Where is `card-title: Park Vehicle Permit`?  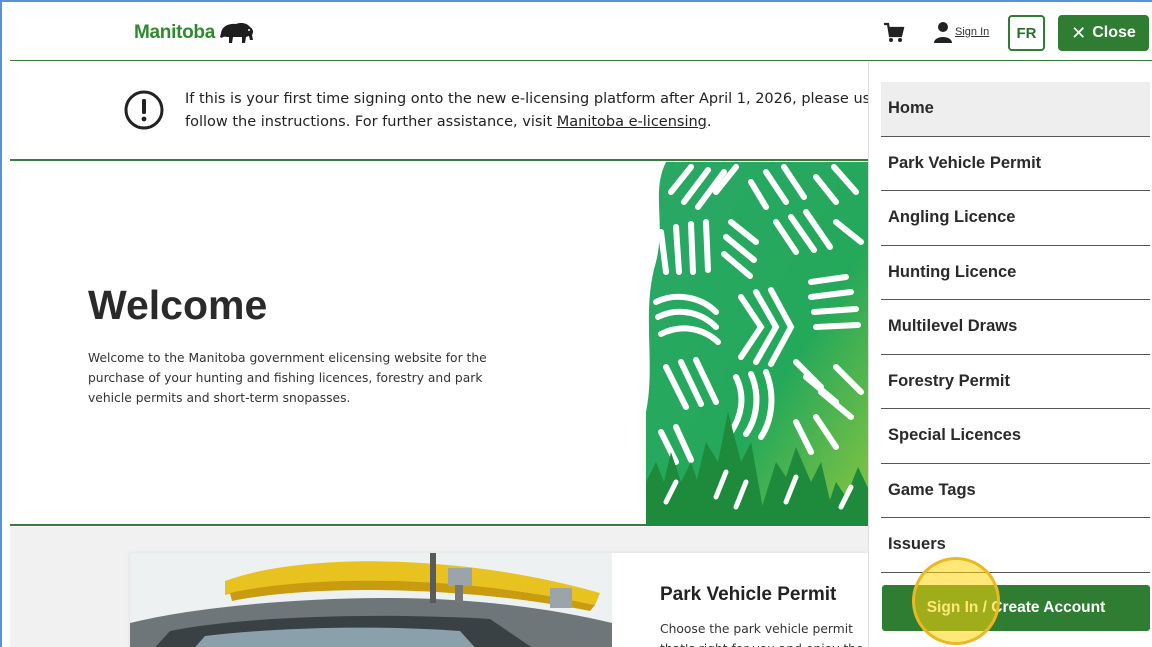
card-title: Park Vehicle Permit is located at coordinates (748, 594).